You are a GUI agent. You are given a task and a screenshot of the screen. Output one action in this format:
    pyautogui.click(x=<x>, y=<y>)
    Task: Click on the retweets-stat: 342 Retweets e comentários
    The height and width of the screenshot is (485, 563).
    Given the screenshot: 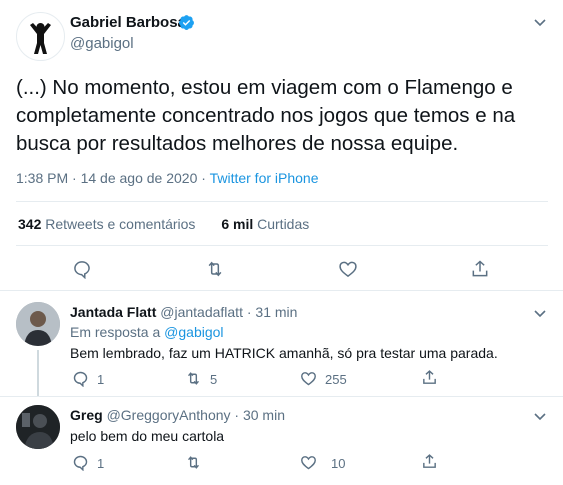 What is the action you would take?
    pyautogui.click(x=108, y=224)
    